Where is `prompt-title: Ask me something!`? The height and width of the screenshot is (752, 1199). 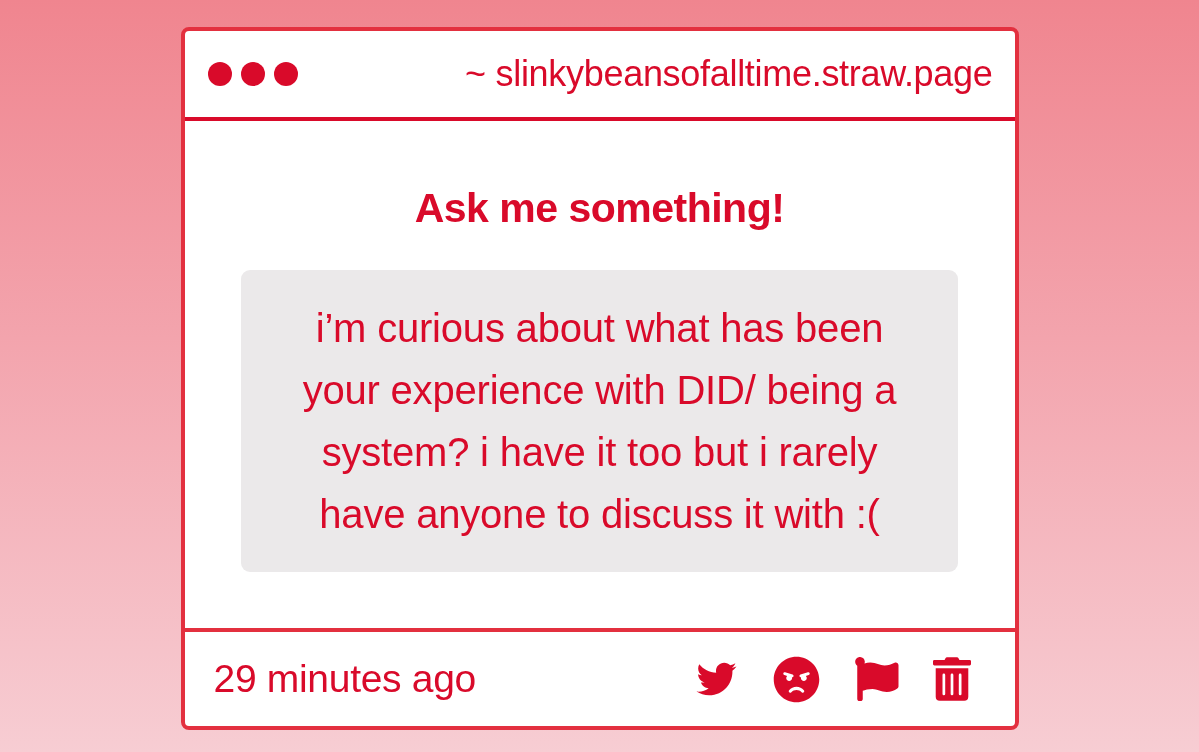 prompt-title: Ask me something! is located at coordinates (599, 208).